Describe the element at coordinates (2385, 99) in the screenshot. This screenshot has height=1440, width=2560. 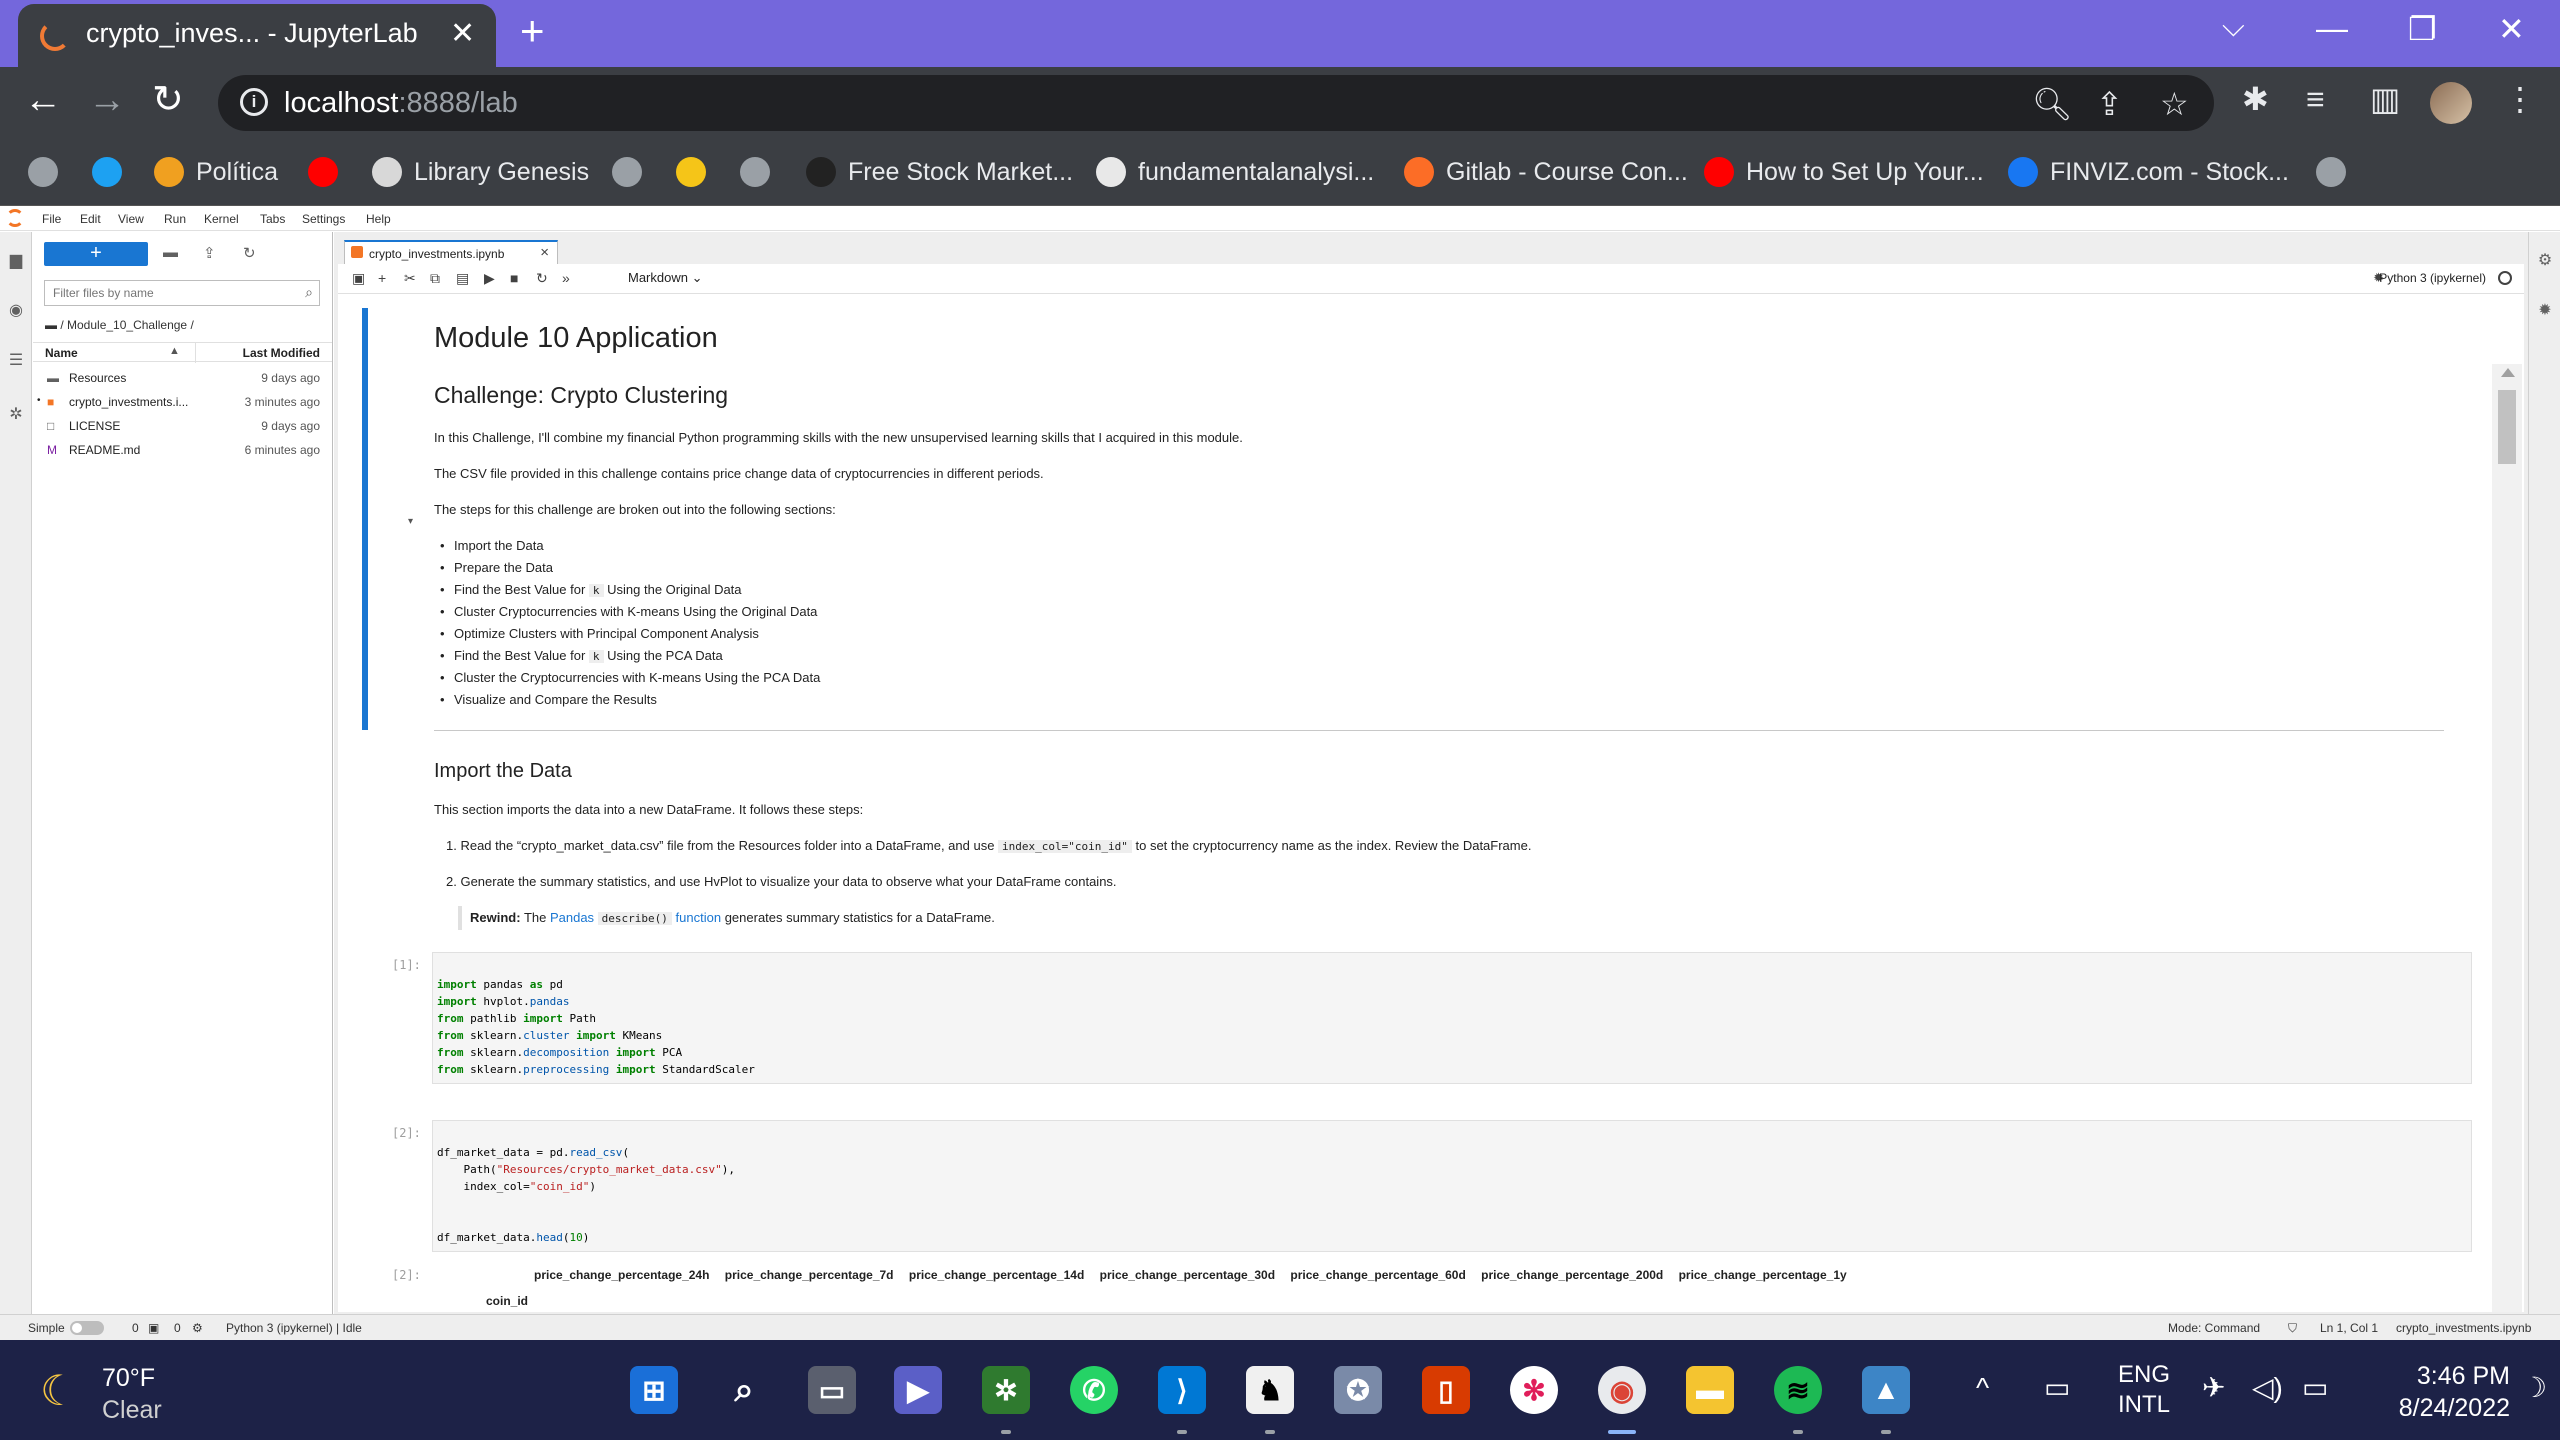
I see `side-panel-icon: ▥` at that location.